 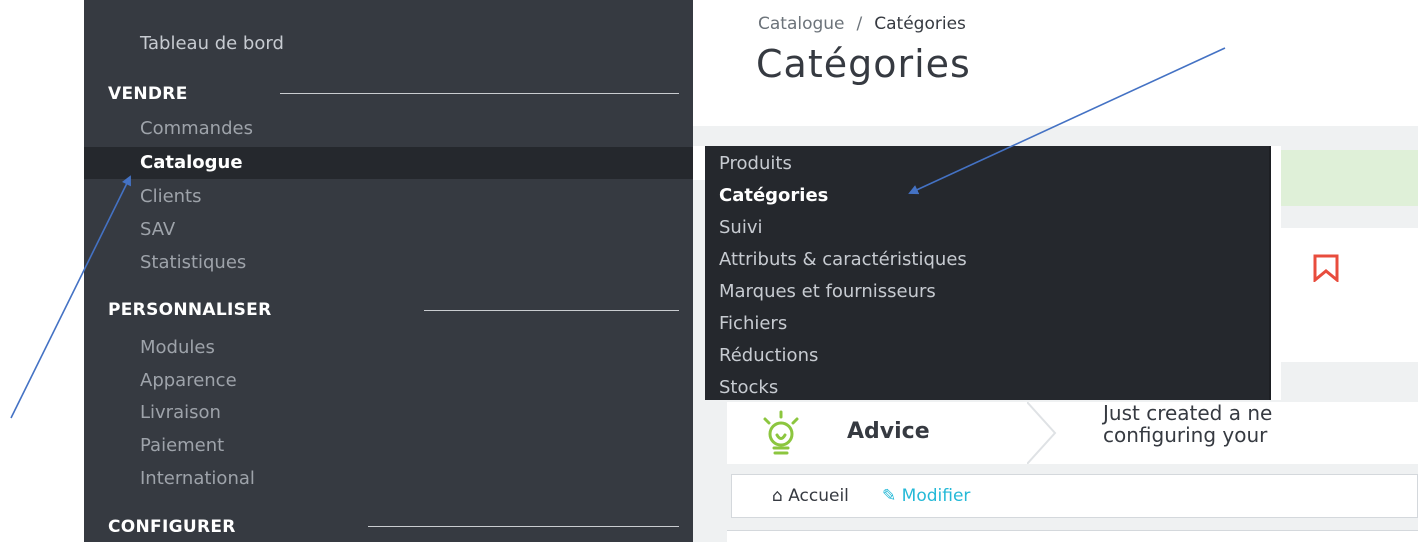 What do you see at coordinates (768, 356) in the screenshot?
I see `submenu-item-reductions: Réductions` at bounding box center [768, 356].